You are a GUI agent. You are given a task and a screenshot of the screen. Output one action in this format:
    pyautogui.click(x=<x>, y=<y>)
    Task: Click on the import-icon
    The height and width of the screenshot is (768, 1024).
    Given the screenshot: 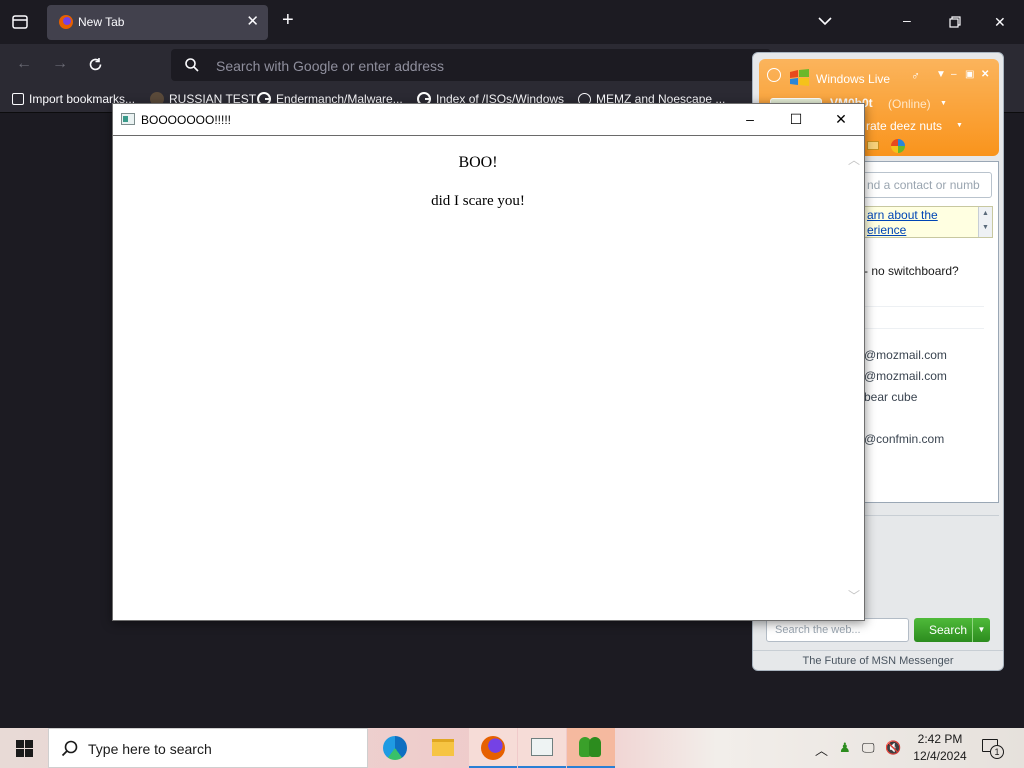 What is the action you would take?
    pyautogui.click(x=18, y=99)
    